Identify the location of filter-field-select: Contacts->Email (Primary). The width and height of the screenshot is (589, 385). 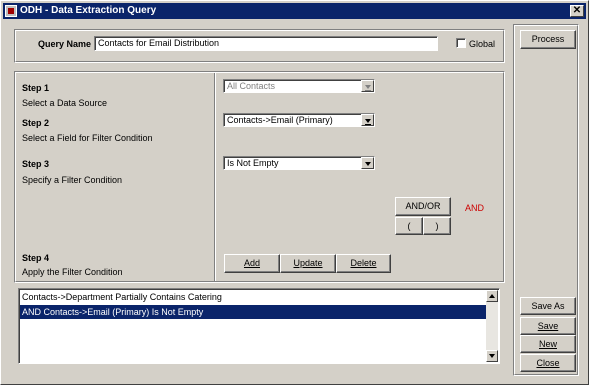
(299, 120).